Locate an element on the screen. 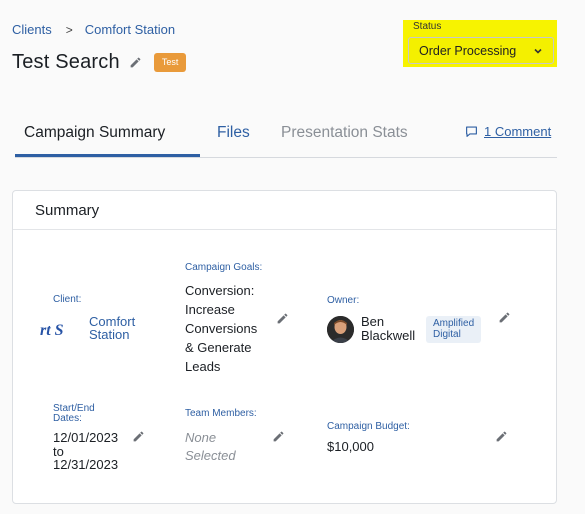 Image resolution: width=585 pixels, height=514 pixels. edit-dates-pencil-icon is located at coordinates (138, 436).